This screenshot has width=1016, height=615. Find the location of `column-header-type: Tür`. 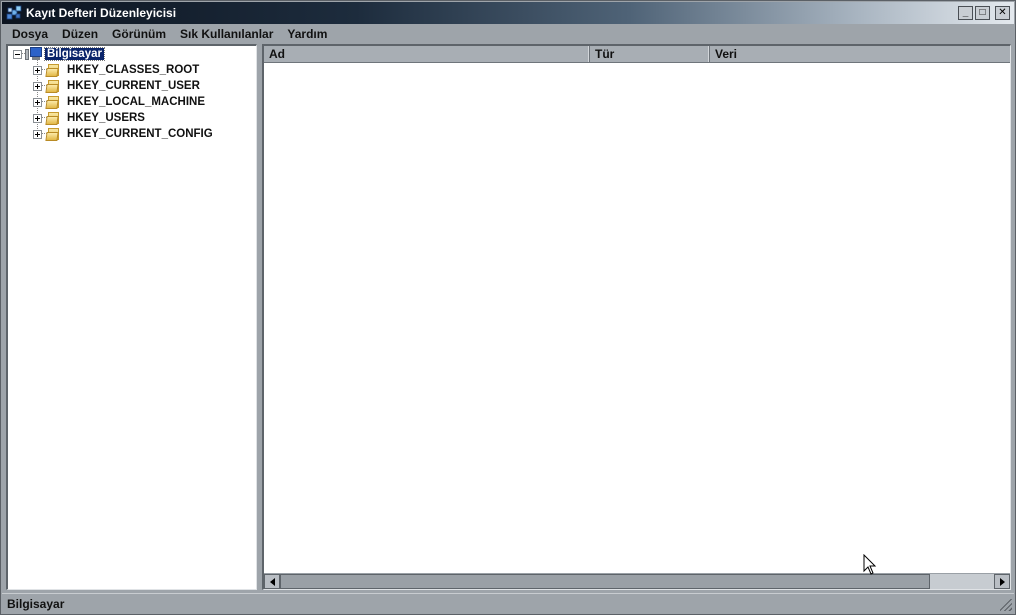

column-header-type: Tür is located at coordinates (650, 54).